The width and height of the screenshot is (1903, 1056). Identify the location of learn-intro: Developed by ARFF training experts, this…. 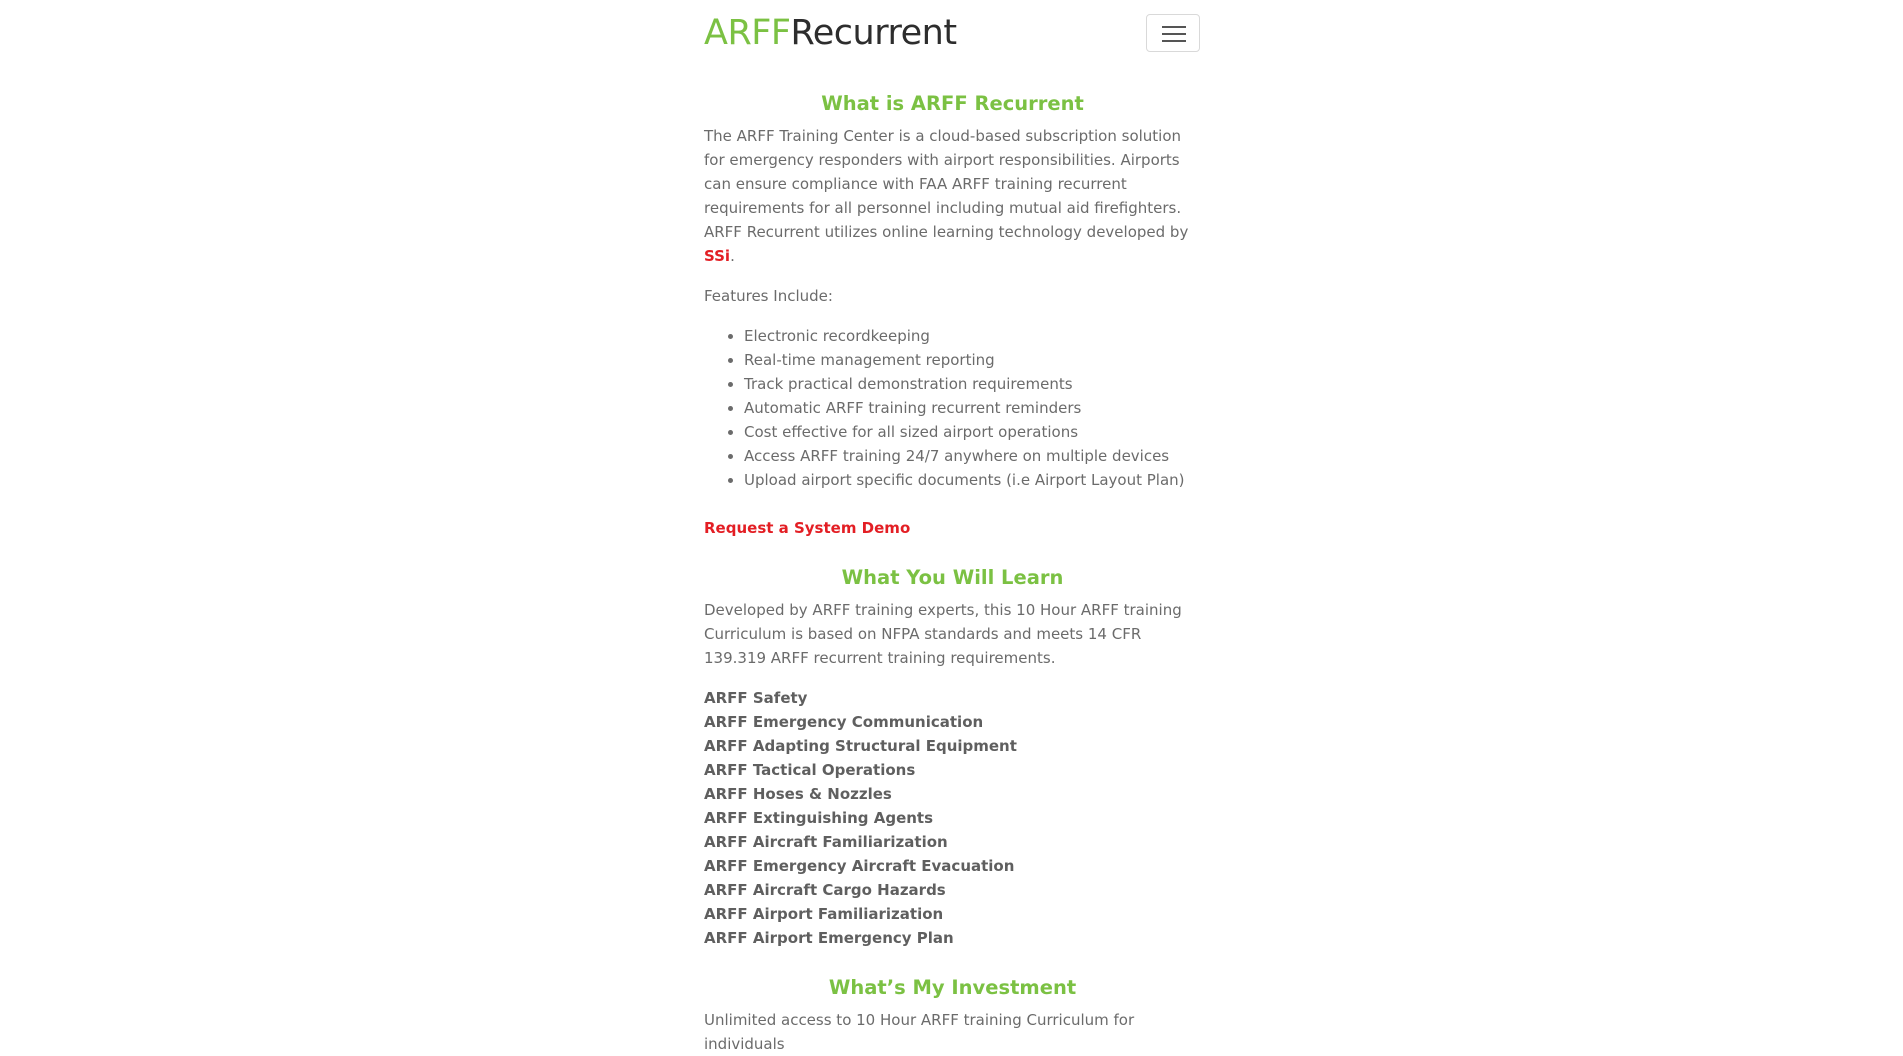
(943, 634).